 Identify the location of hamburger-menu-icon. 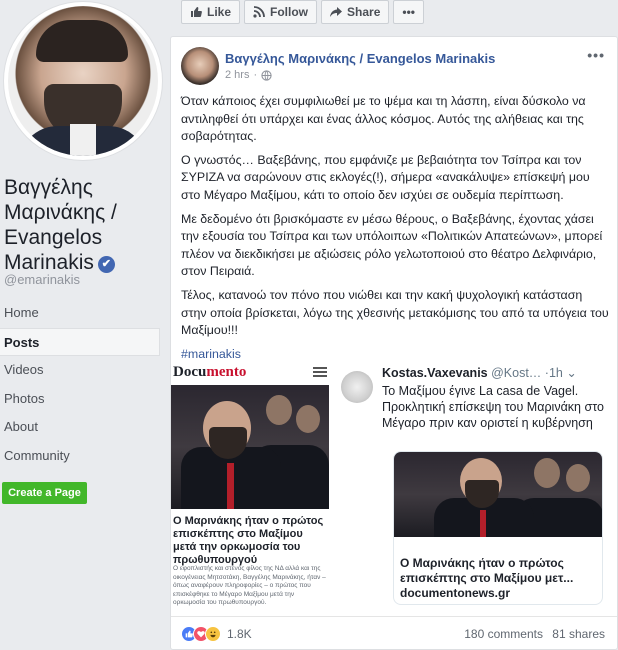
(320, 373).